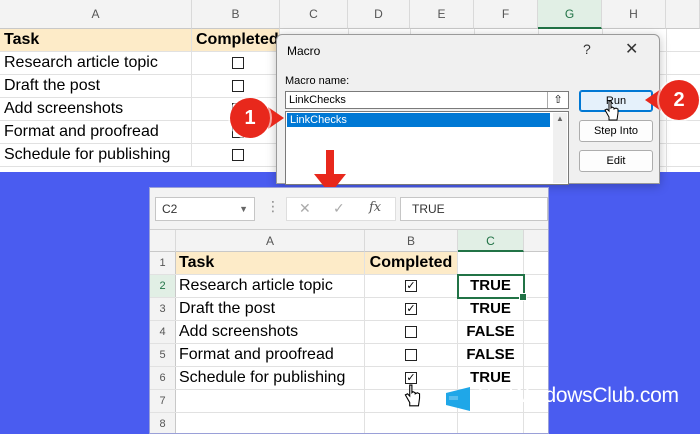 The image size is (700, 434). Describe the element at coordinates (560, 148) in the screenshot. I see `list-scrollbar: ▲` at that location.